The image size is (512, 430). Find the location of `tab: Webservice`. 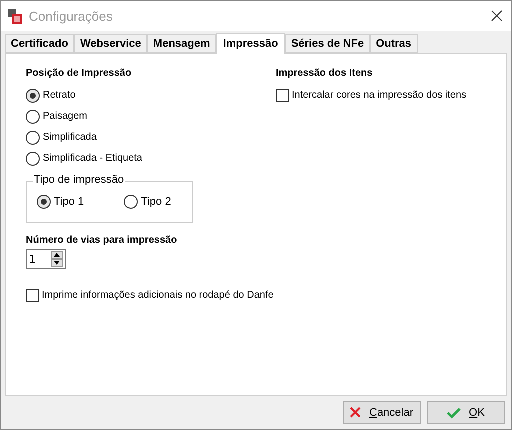

tab: Webservice is located at coordinates (111, 43).